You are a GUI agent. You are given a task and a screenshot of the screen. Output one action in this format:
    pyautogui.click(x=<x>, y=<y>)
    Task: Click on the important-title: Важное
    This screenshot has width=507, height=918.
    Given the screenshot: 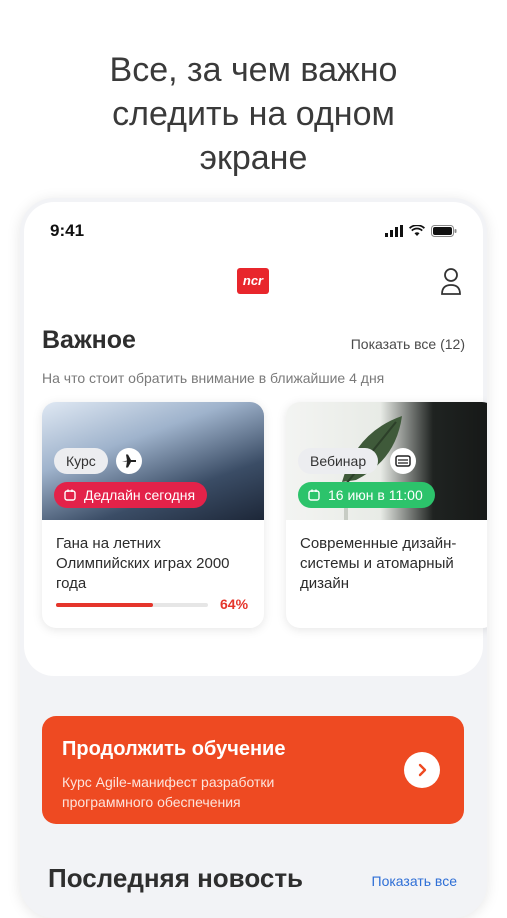 What is the action you would take?
    pyautogui.click(x=89, y=340)
    